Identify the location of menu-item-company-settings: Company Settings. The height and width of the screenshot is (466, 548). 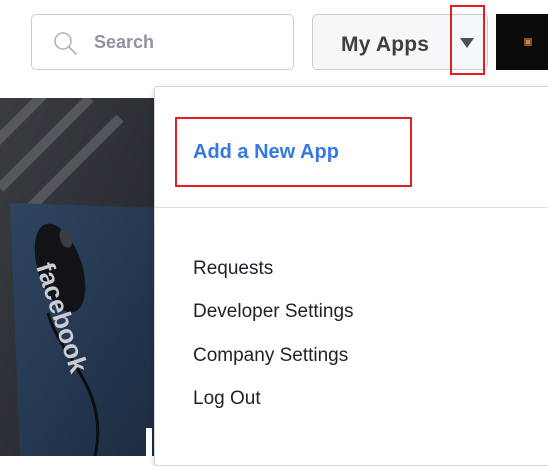
(270, 356).